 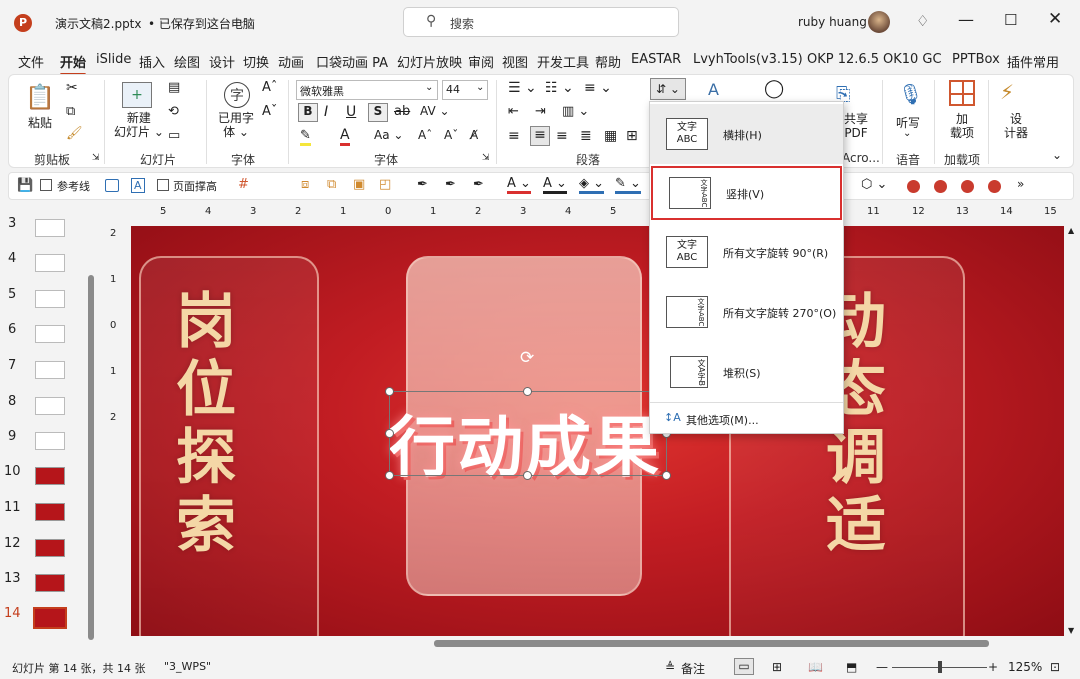 I want to click on grid-icon: #, so click(x=243, y=184).